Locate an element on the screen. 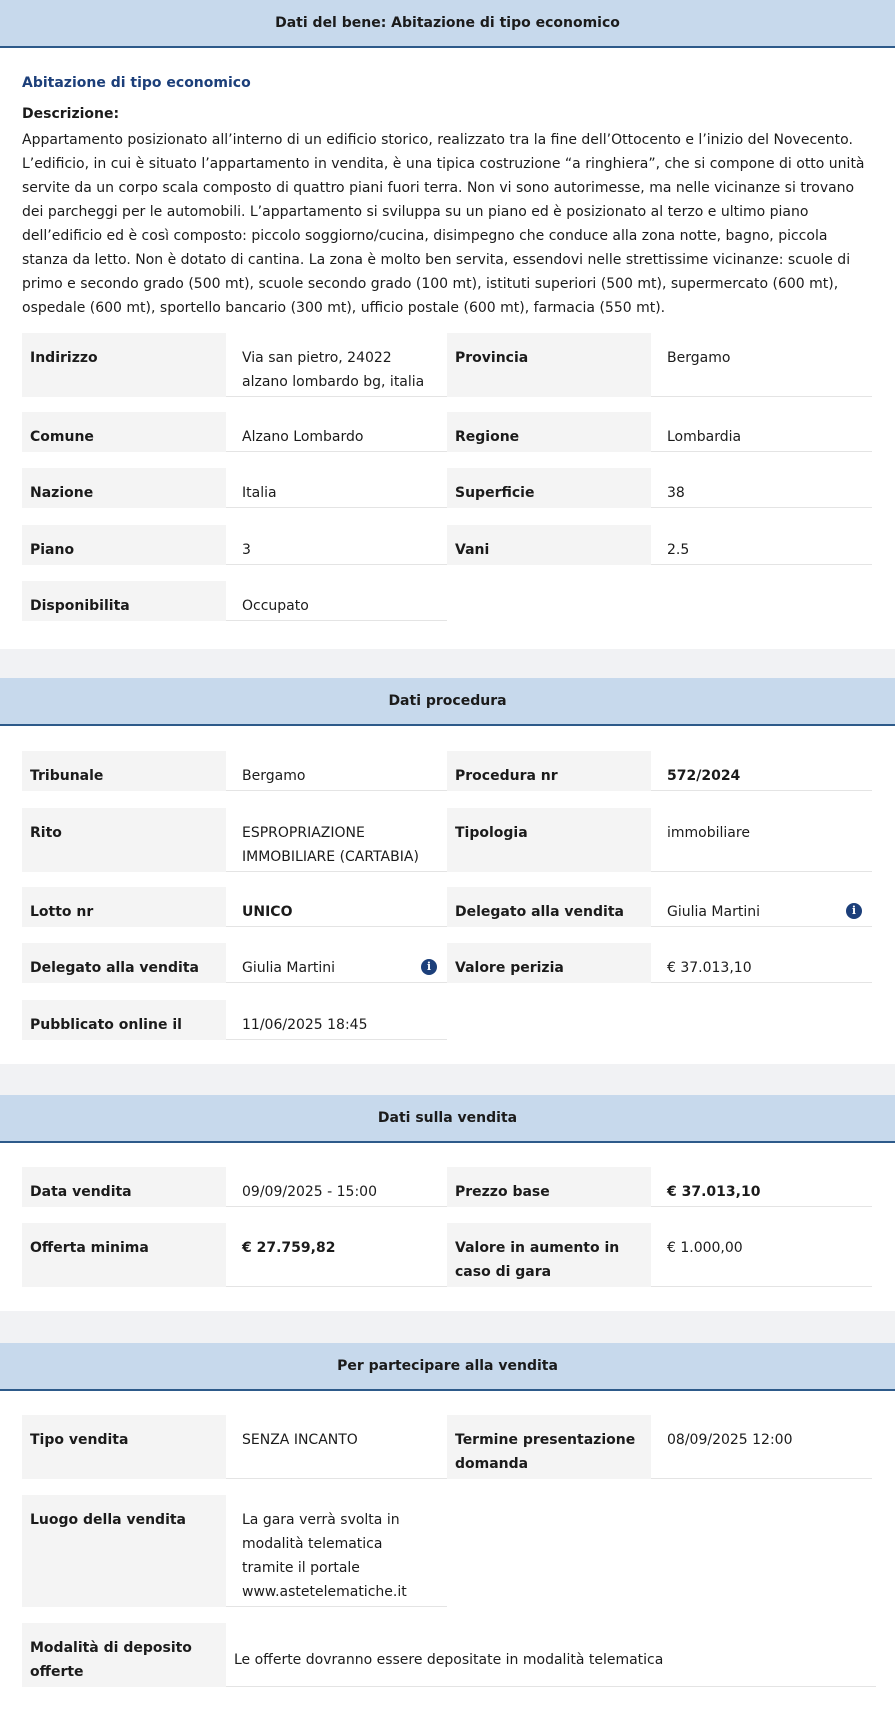 This screenshot has width=895, height=1709. label-offerta-minima: Offerta minima is located at coordinates (124, 1255).